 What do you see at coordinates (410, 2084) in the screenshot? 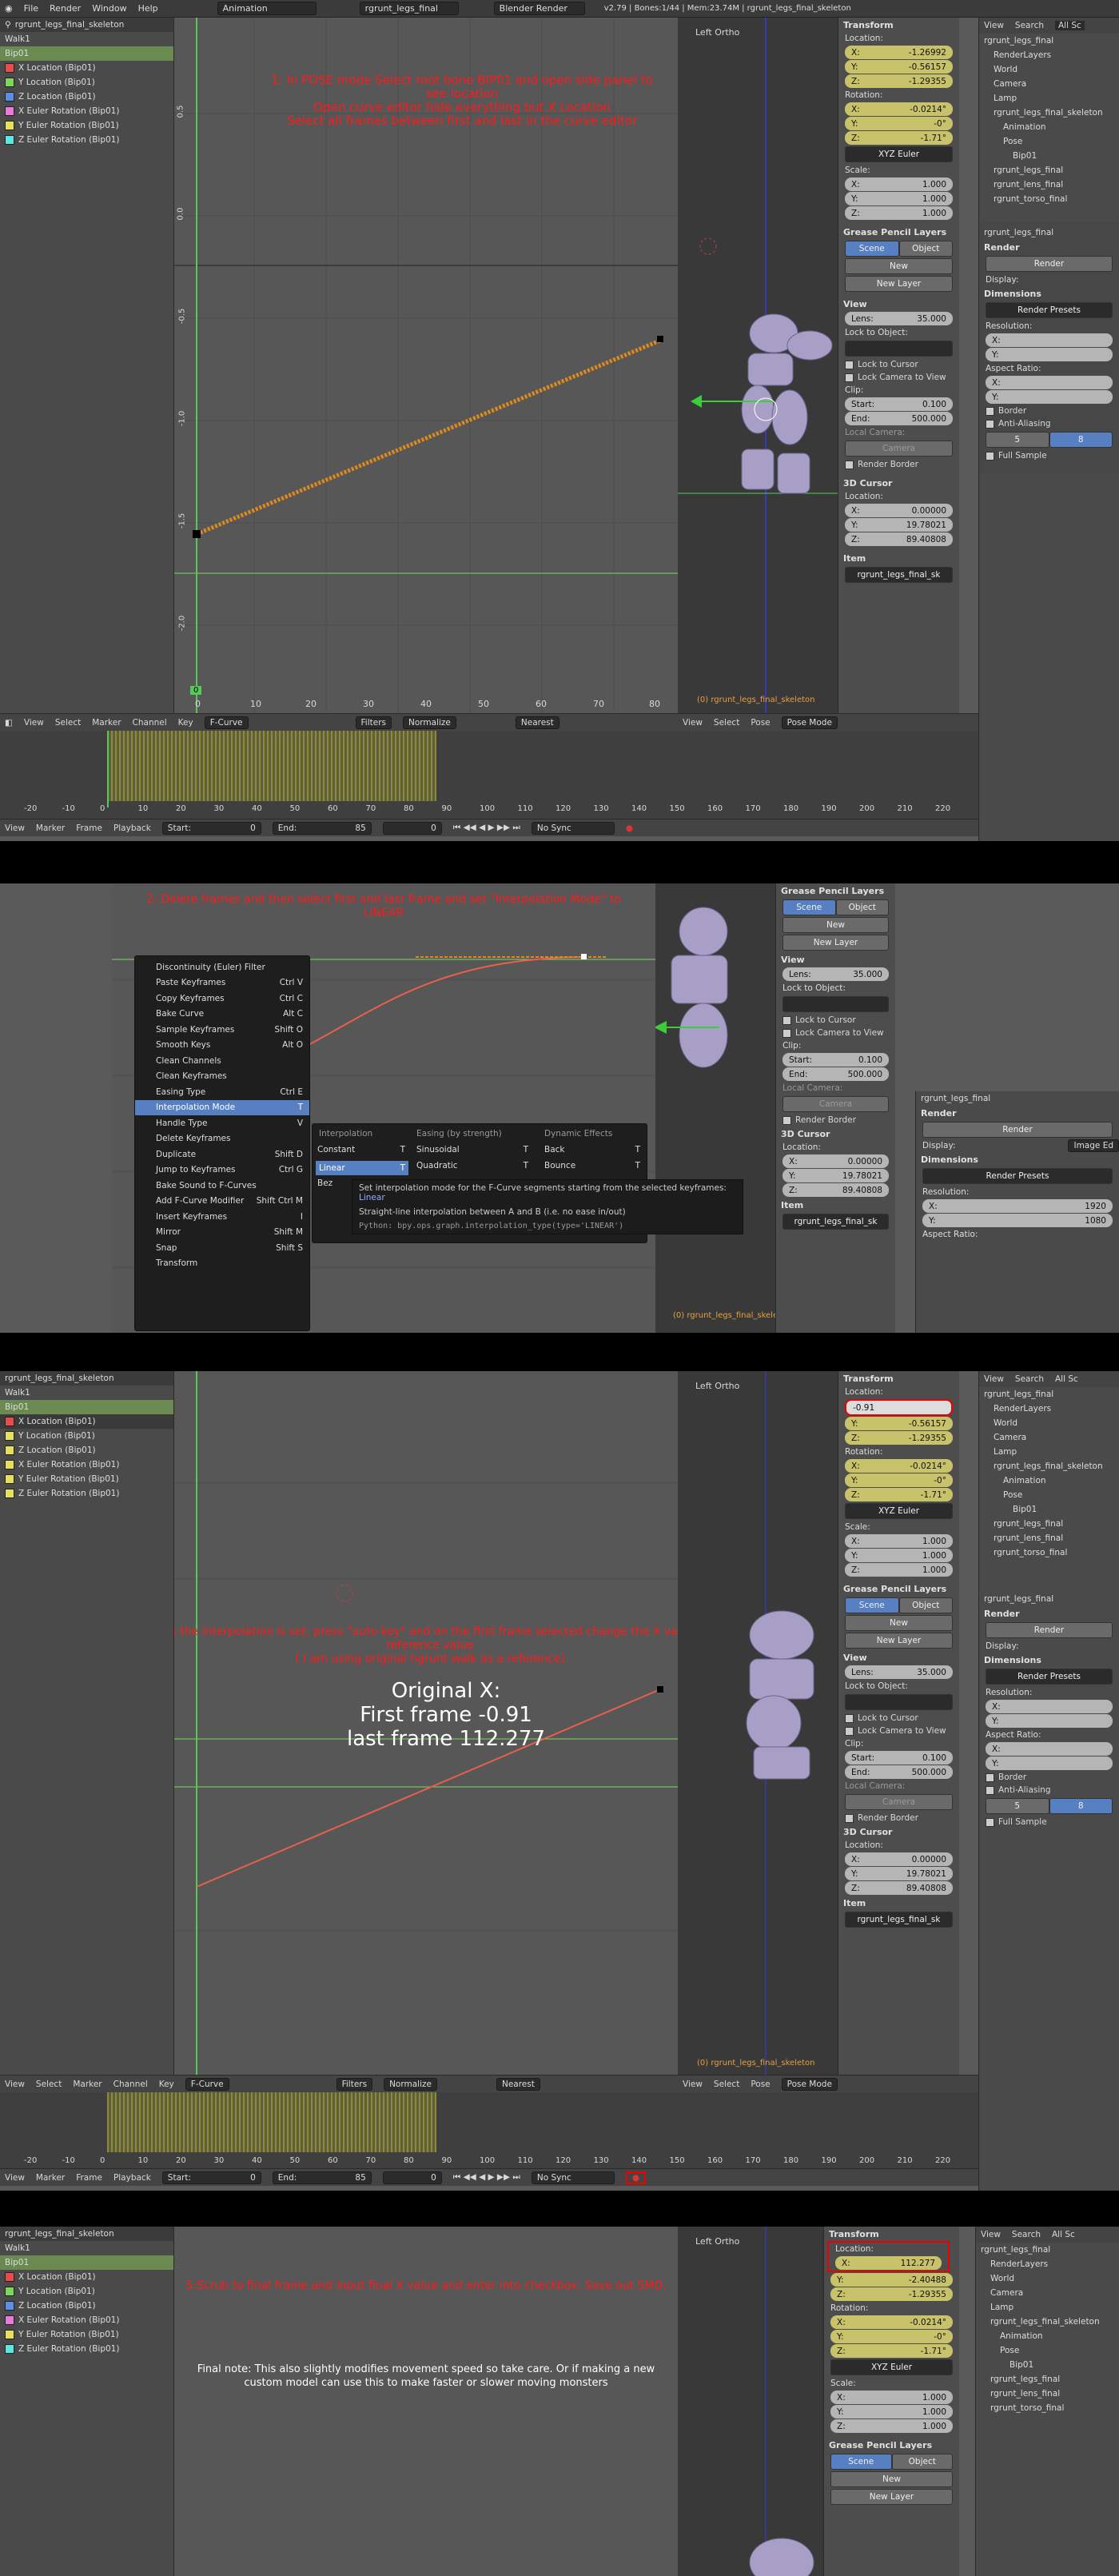
I see `normalize-toggle: Normalize` at bounding box center [410, 2084].